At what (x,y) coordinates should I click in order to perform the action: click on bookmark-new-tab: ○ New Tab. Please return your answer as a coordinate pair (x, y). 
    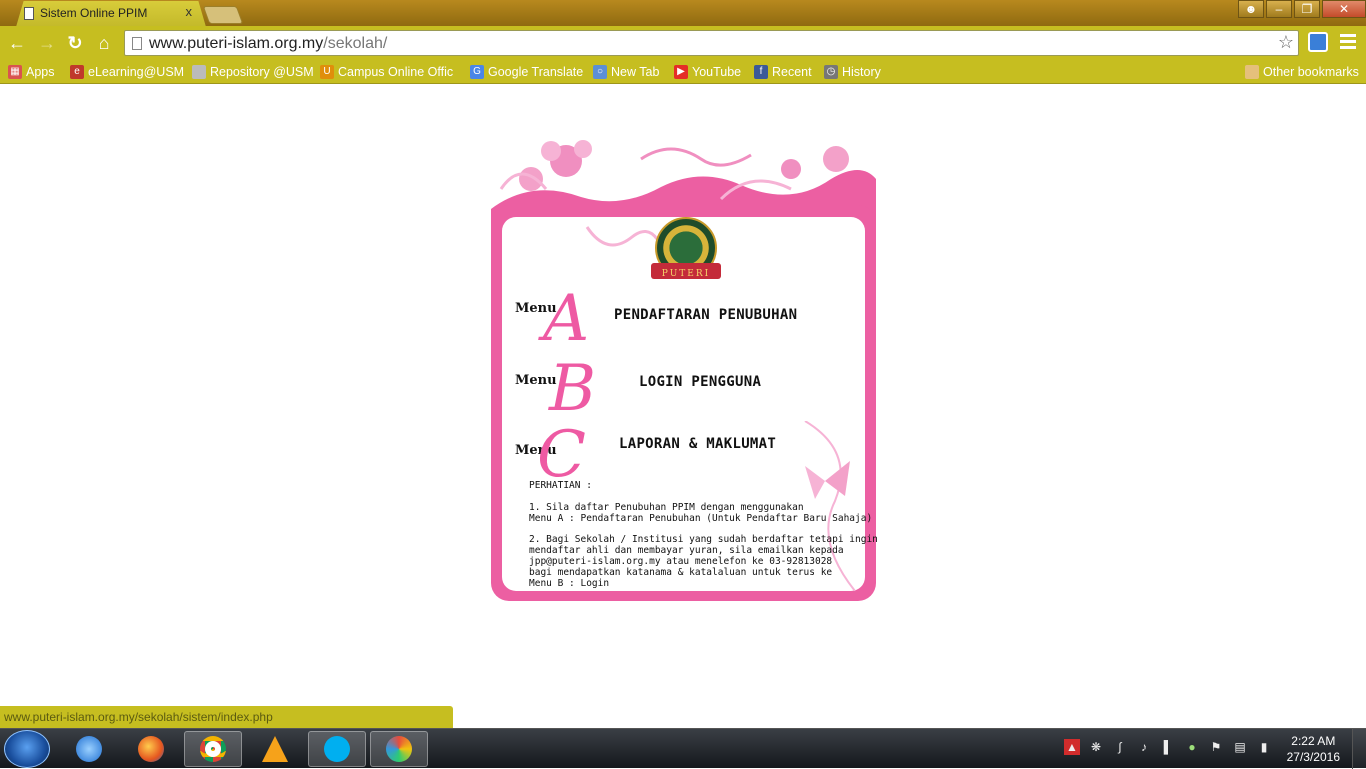
    Looking at the image, I should click on (626, 72).